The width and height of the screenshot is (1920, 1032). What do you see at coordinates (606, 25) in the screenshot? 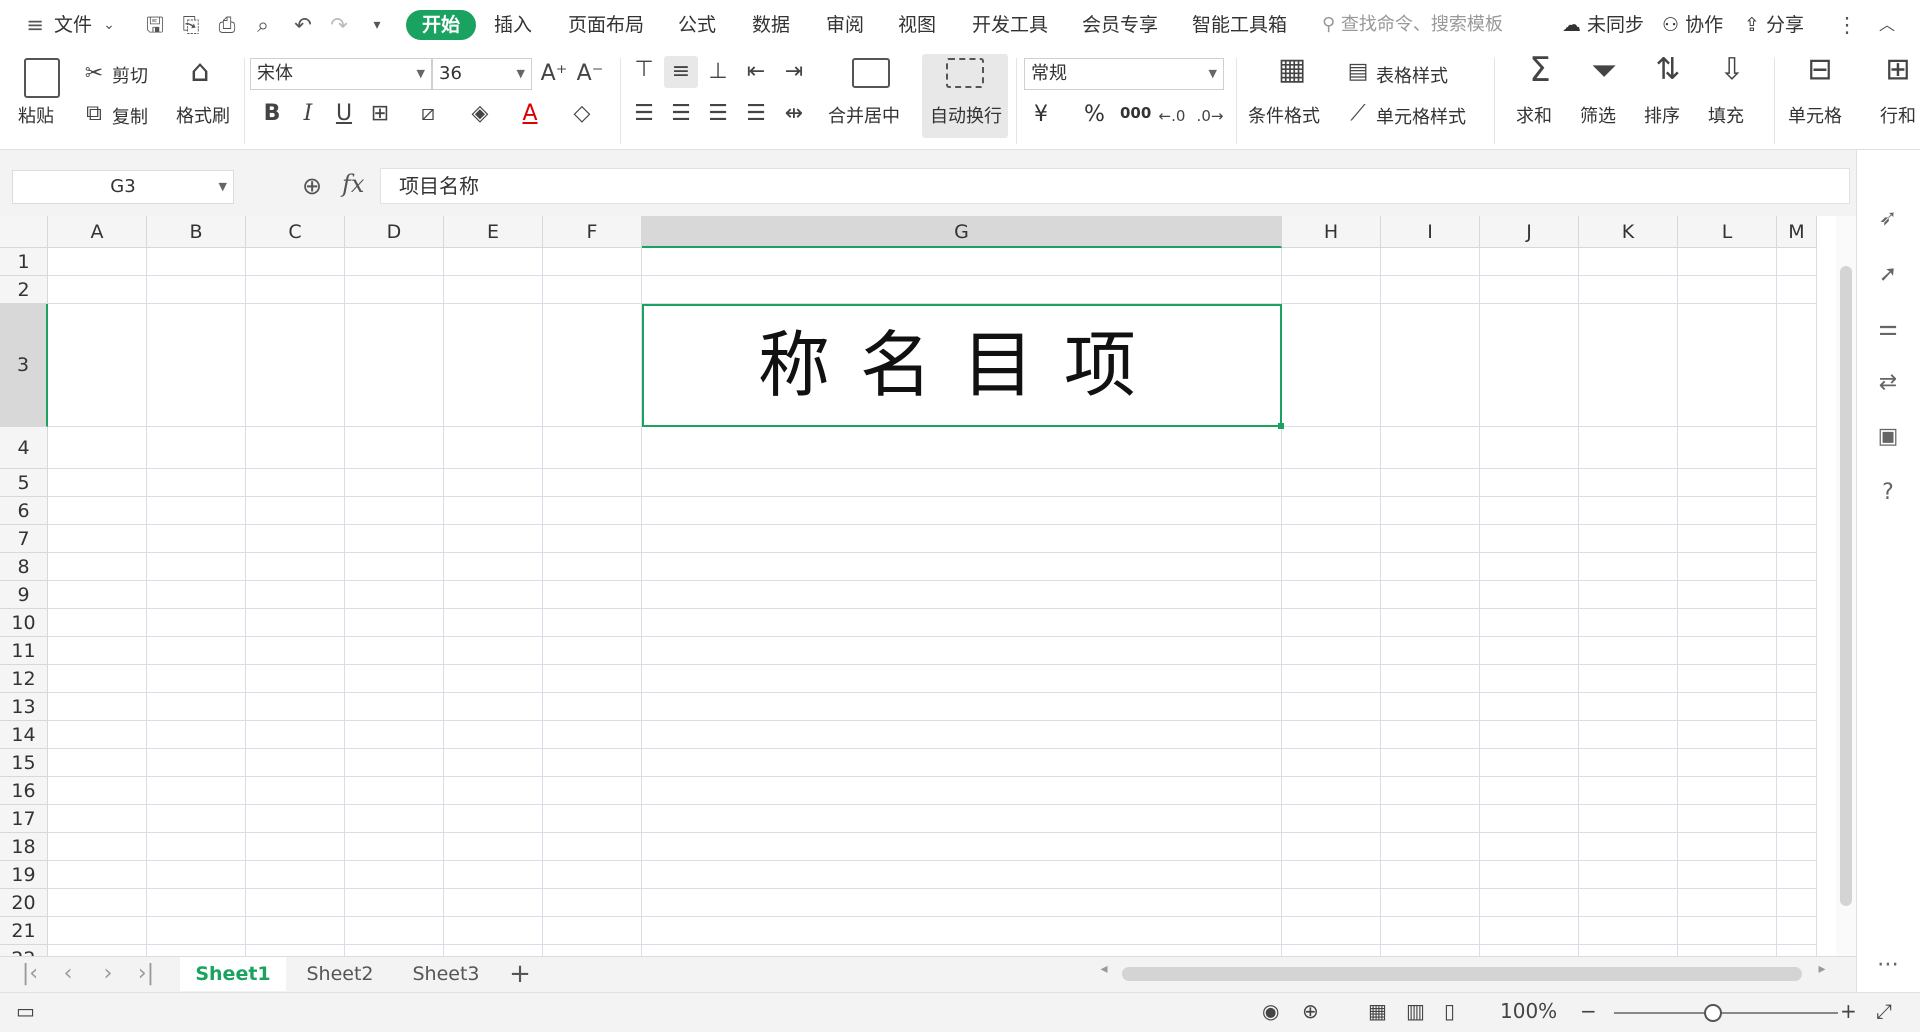
I see `tab-page-layout: 页面布局` at bounding box center [606, 25].